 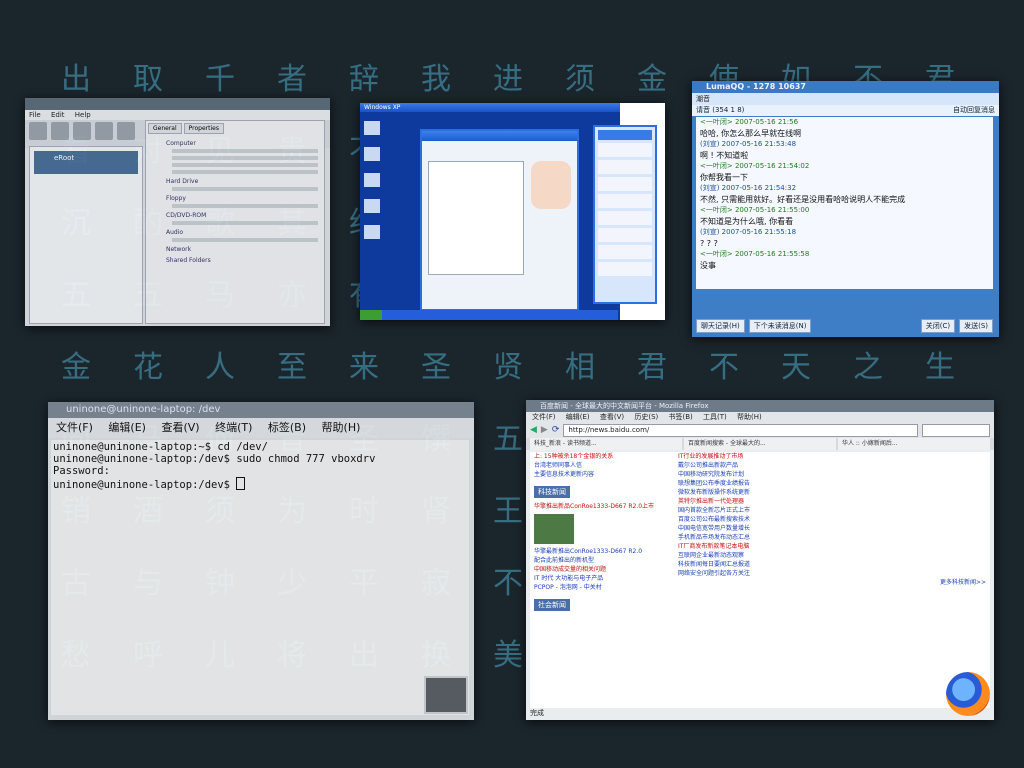 I want to click on news-link: IT厂商发布新款笔记本电脑, so click(x=832, y=546).